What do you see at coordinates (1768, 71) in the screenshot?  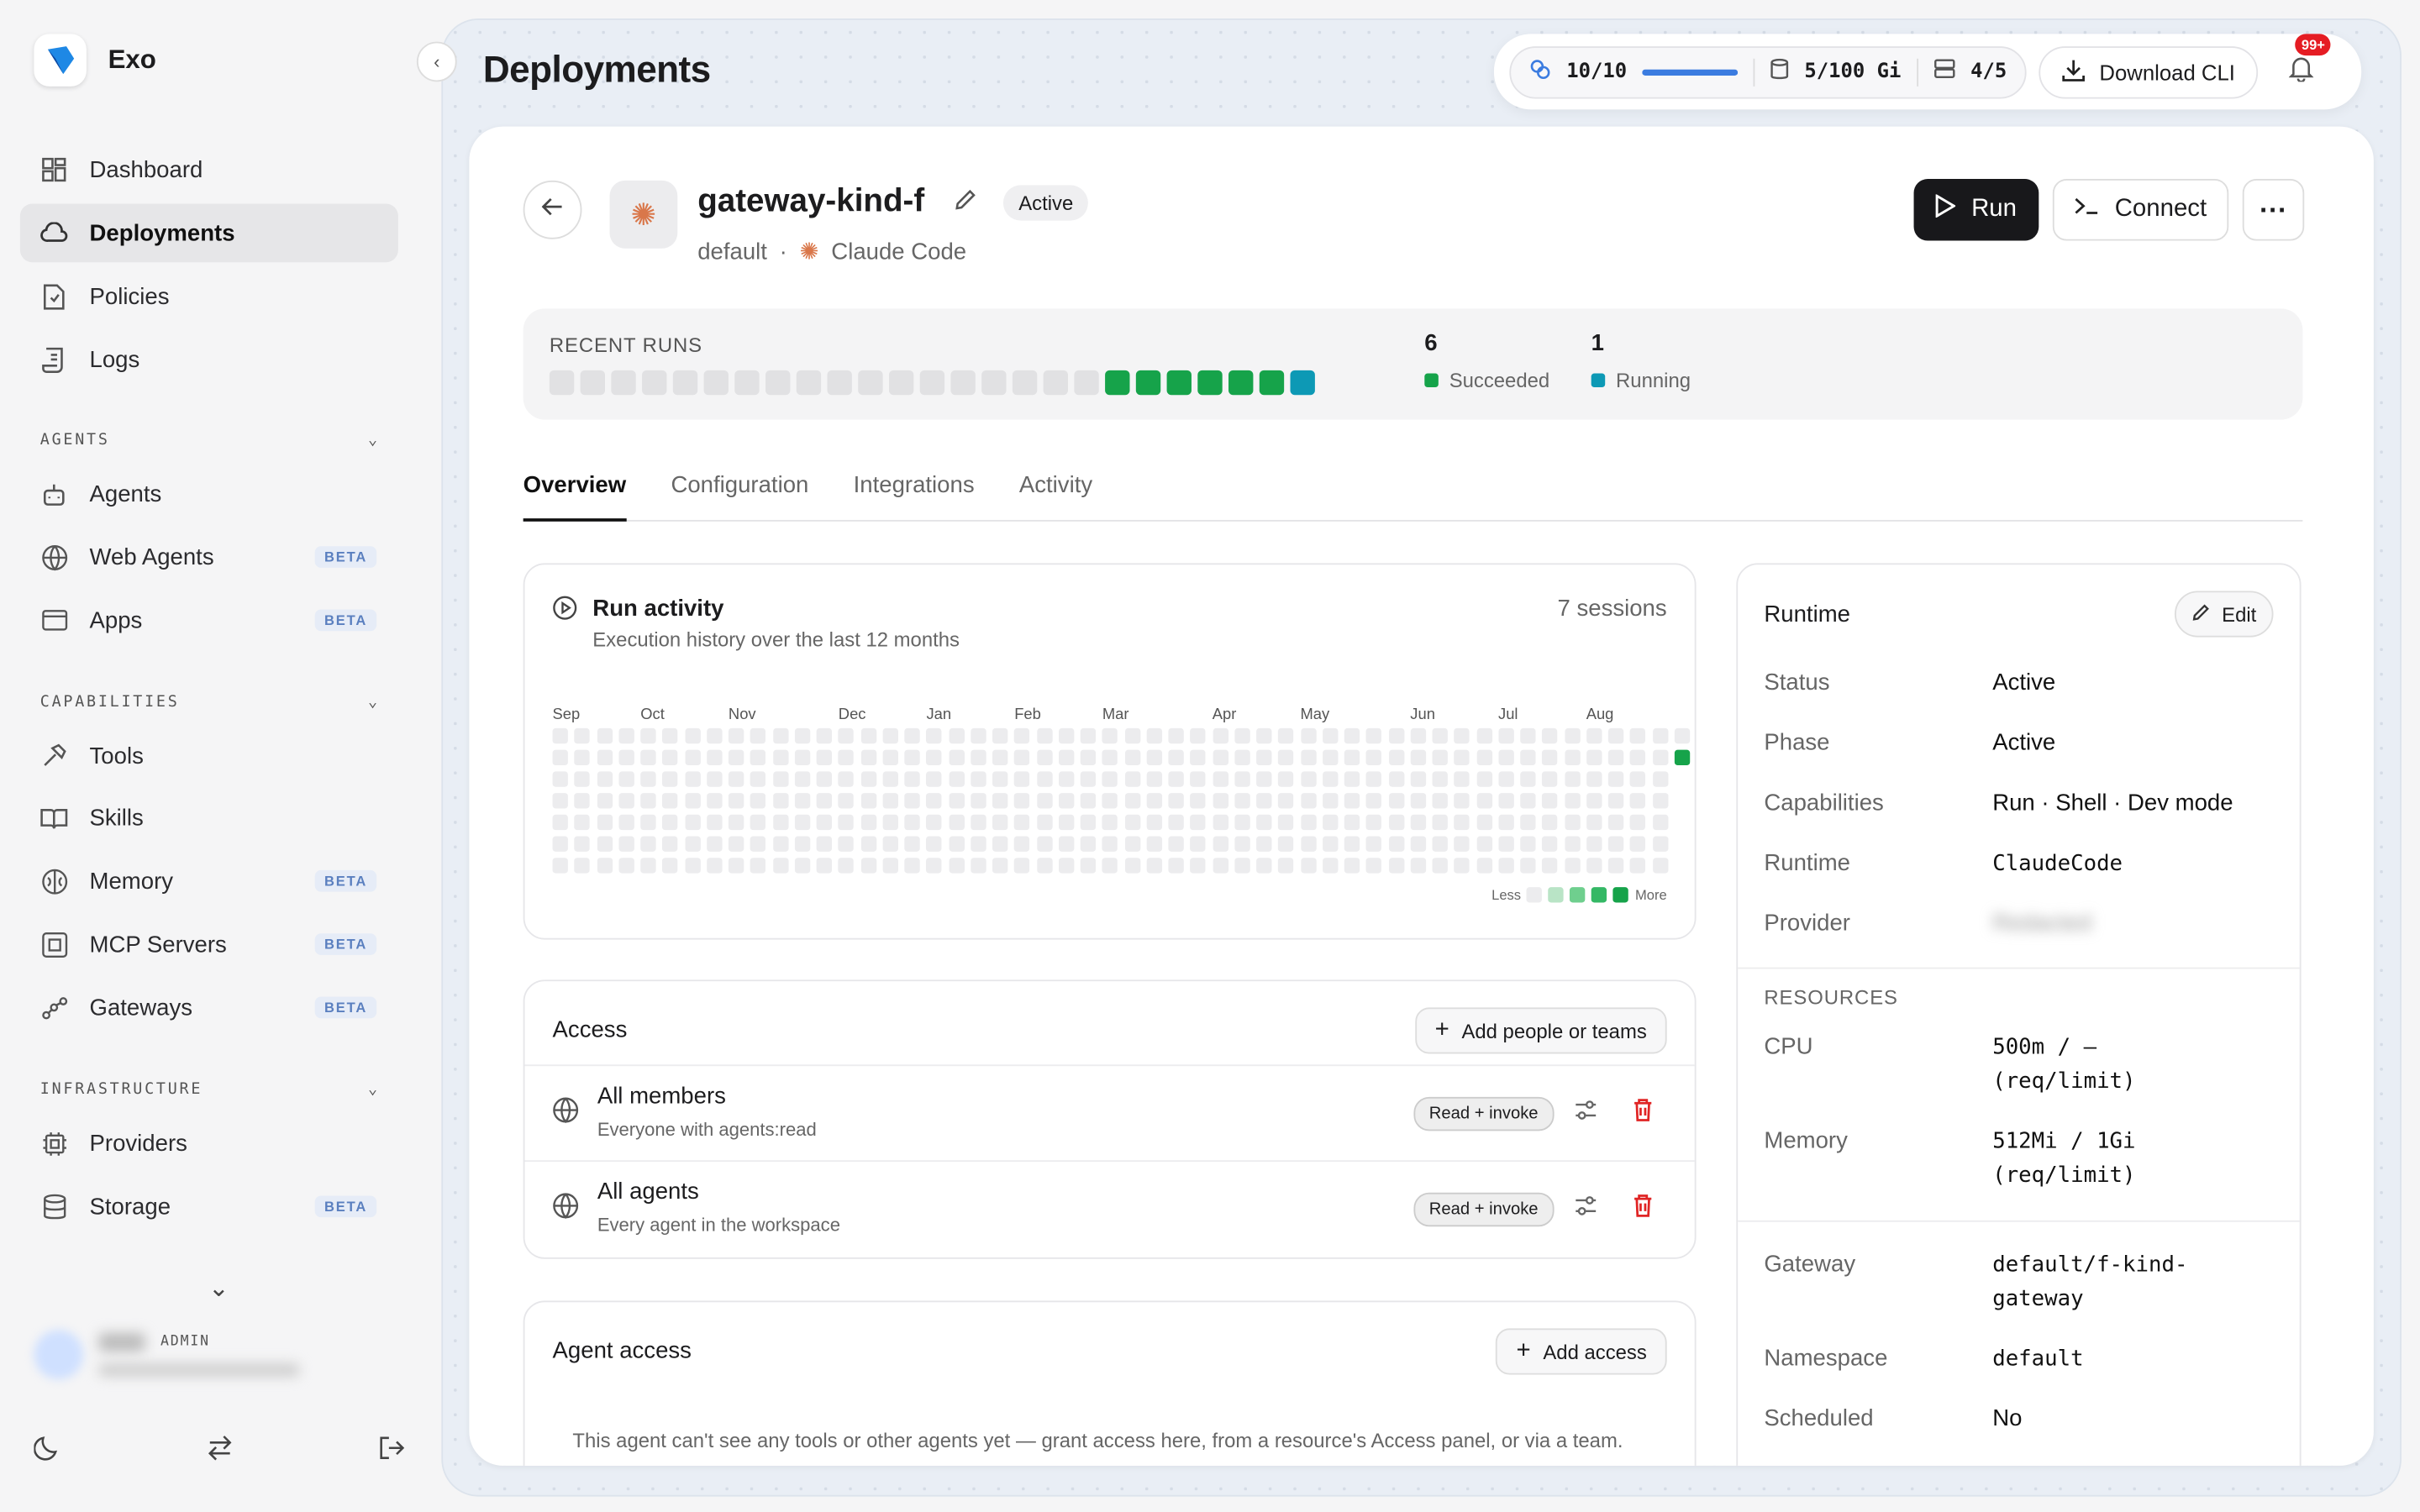 I see `quota-pill: 10/10 5/100 Gi 4/5` at bounding box center [1768, 71].